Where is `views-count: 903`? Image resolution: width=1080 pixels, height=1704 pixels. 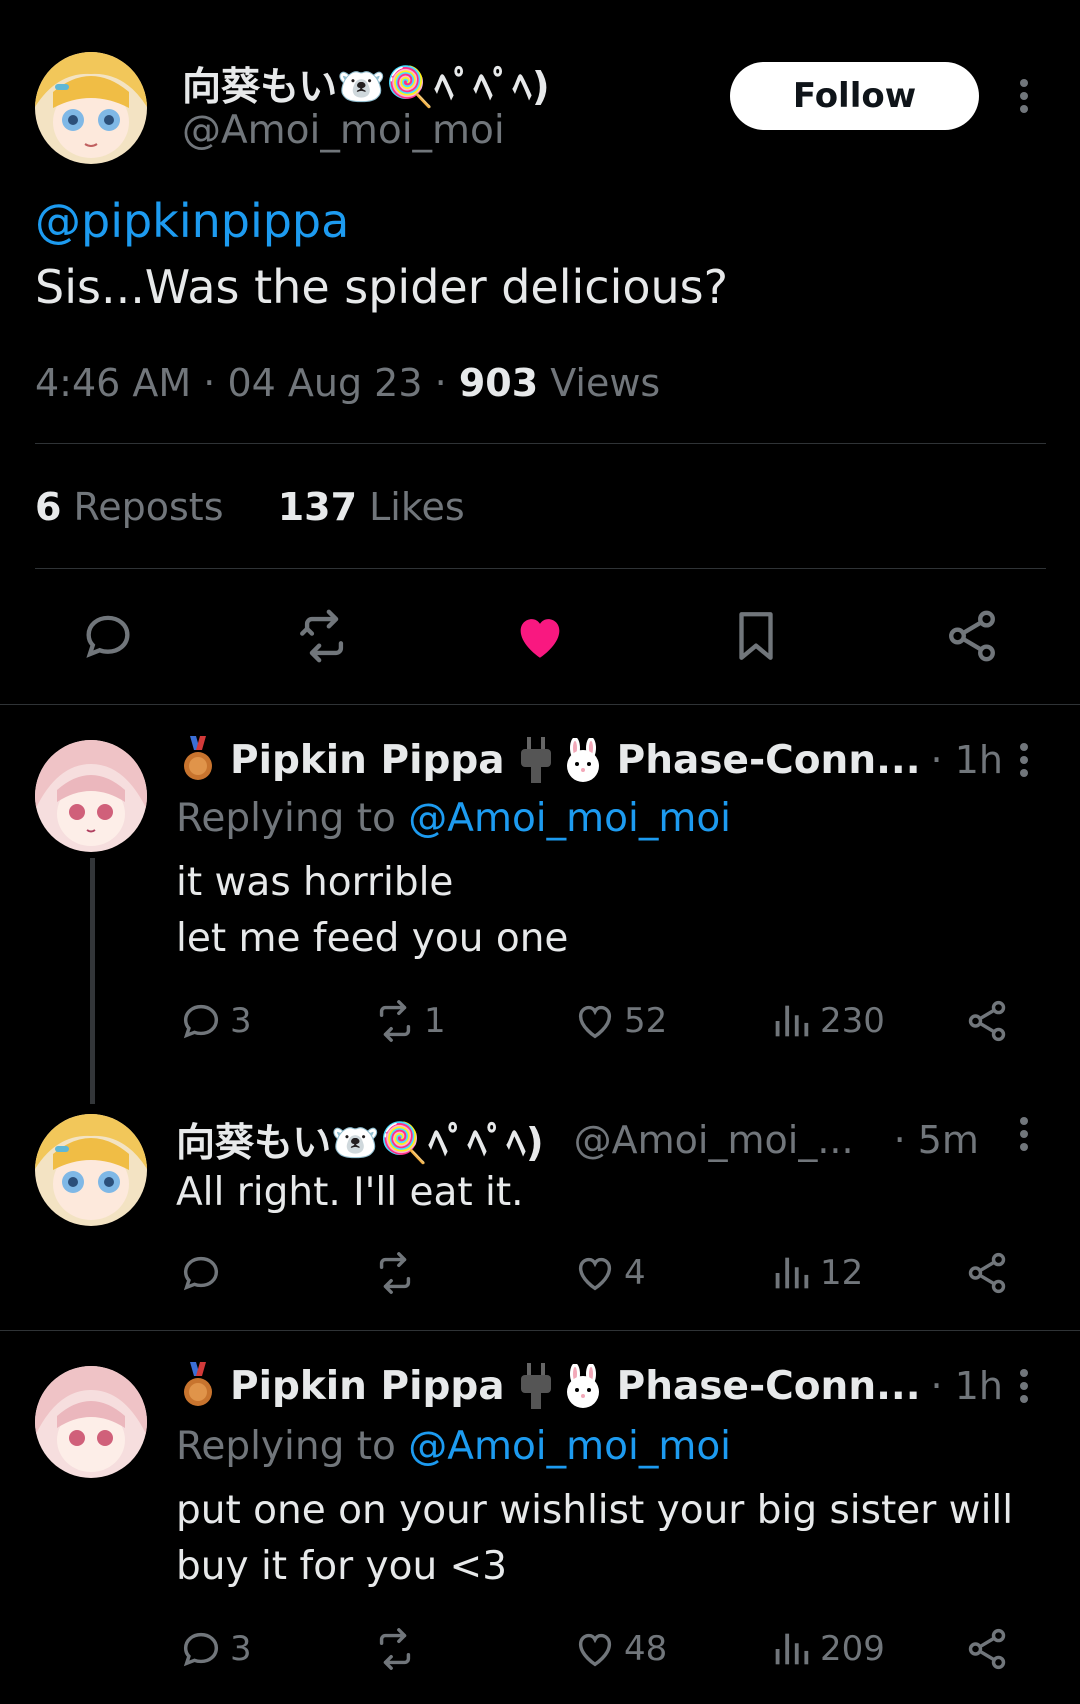
views-count: 903 is located at coordinates (498, 383).